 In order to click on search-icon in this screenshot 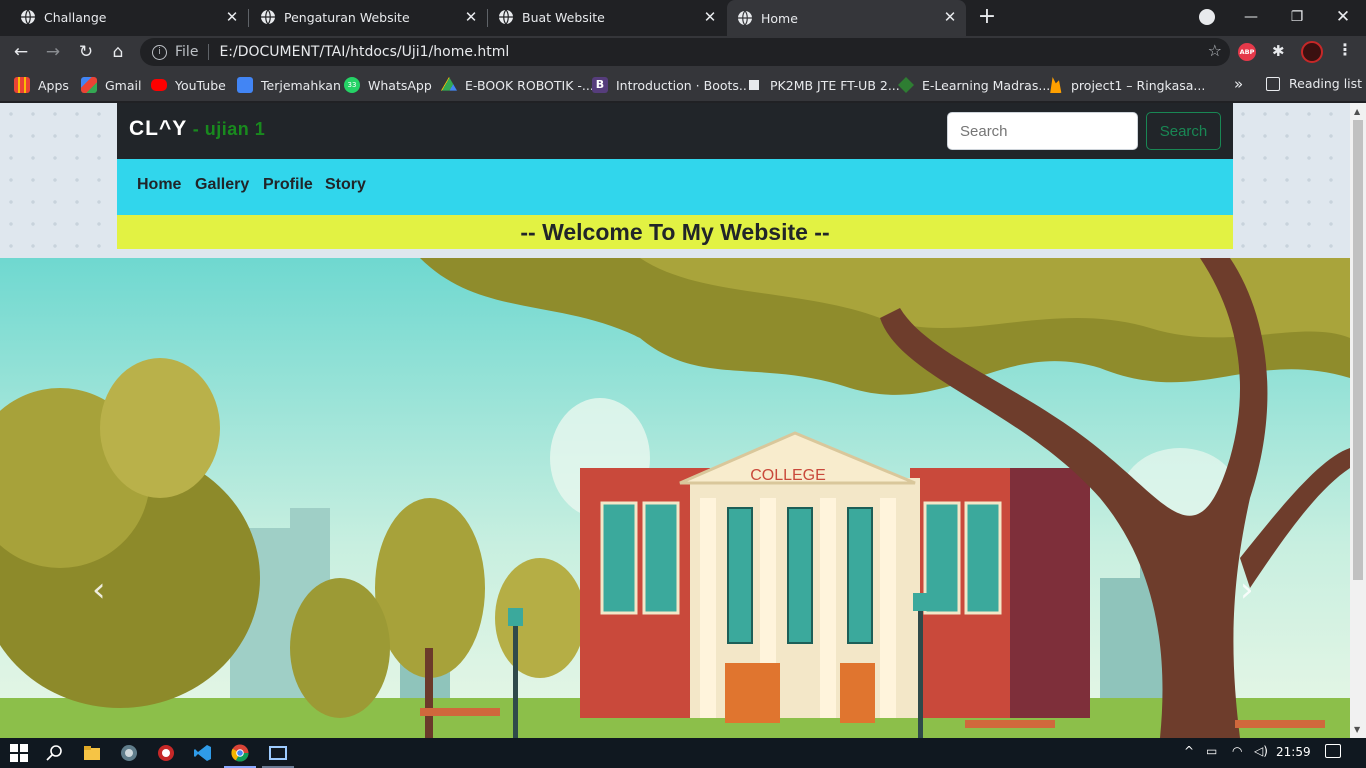, I will do `click(55, 753)`.